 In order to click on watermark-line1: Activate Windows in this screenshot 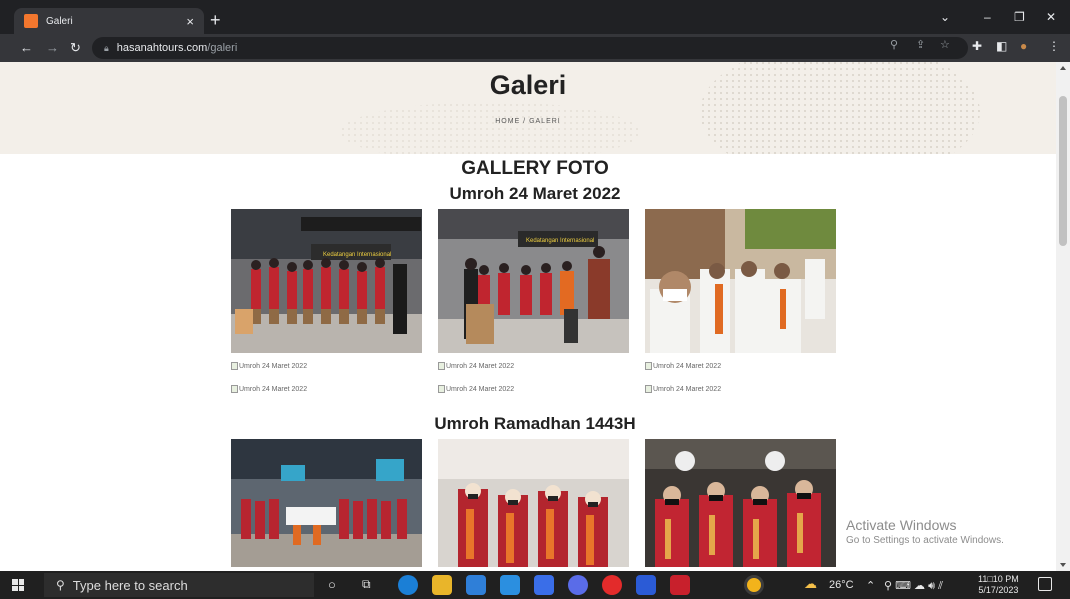, I will do `click(901, 525)`.